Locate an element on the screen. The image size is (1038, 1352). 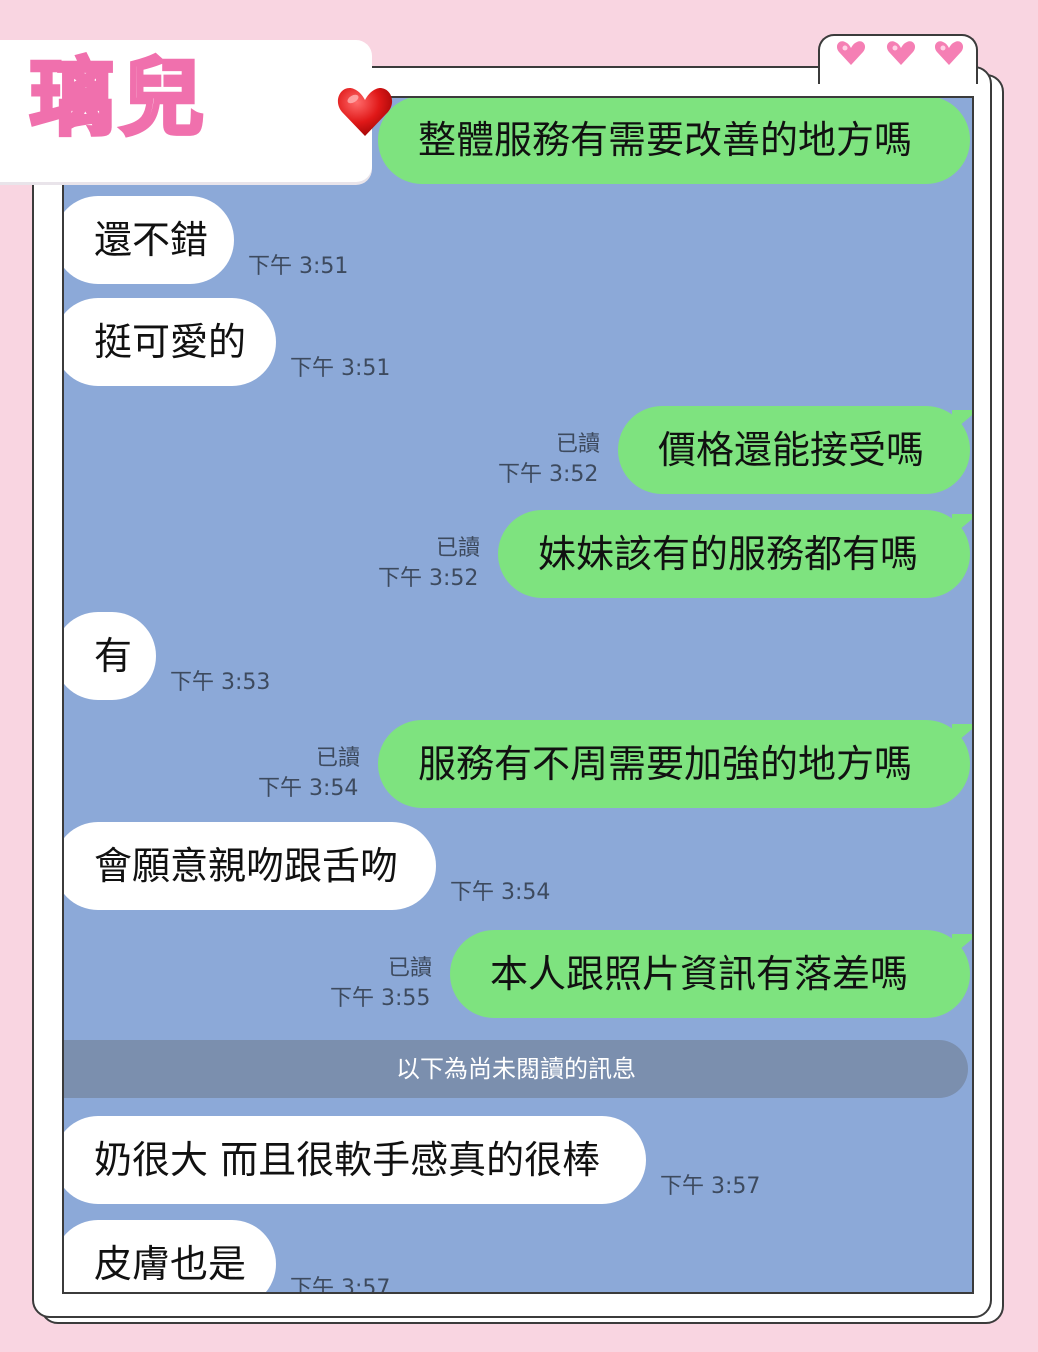
incoming-message: 奶很大 而且很軟手感真的很棒 is located at coordinates (355, 1160).